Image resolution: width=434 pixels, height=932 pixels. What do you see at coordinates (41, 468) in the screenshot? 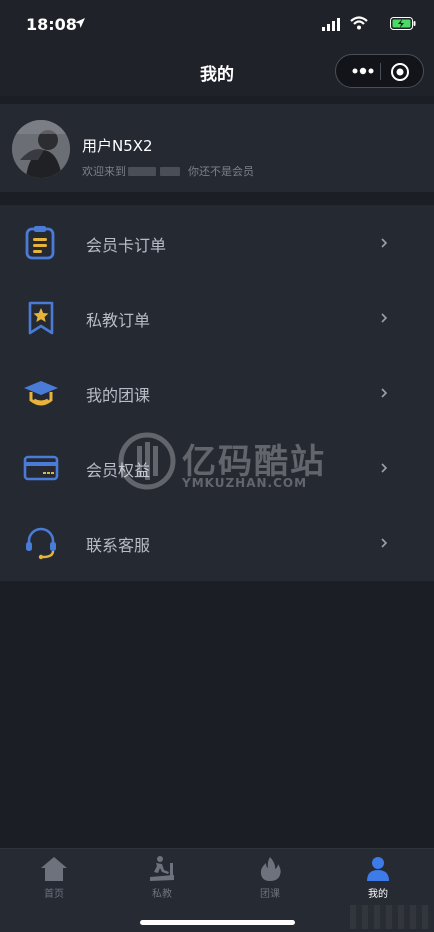
I see `card-icon` at bounding box center [41, 468].